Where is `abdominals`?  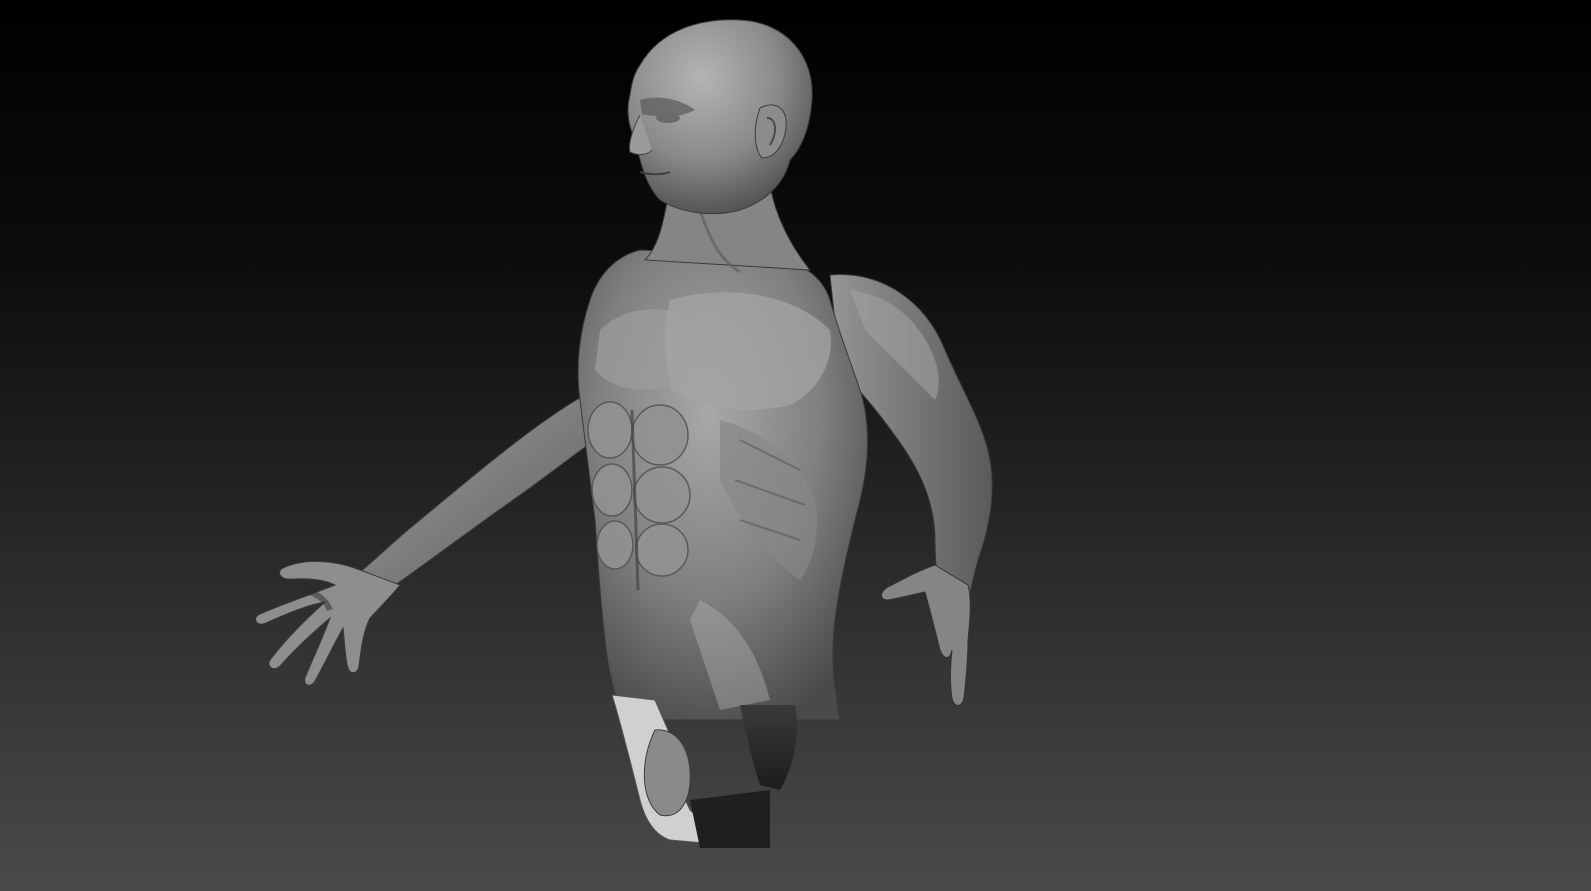 abdominals is located at coordinates (639, 489).